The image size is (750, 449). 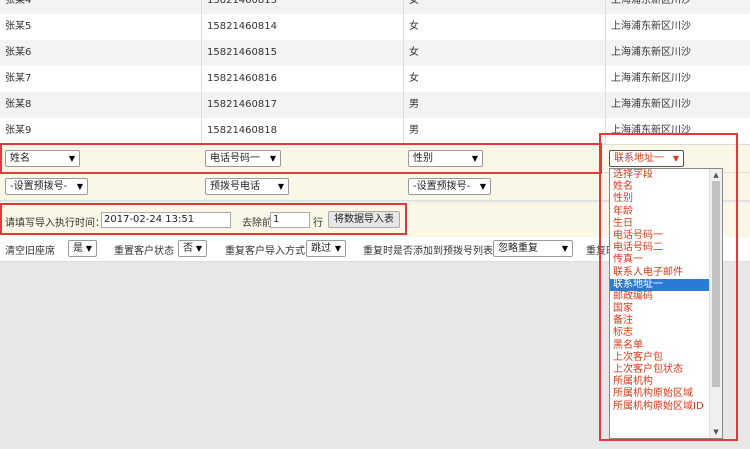 I want to click on scroll-thumb, so click(x=716, y=284).